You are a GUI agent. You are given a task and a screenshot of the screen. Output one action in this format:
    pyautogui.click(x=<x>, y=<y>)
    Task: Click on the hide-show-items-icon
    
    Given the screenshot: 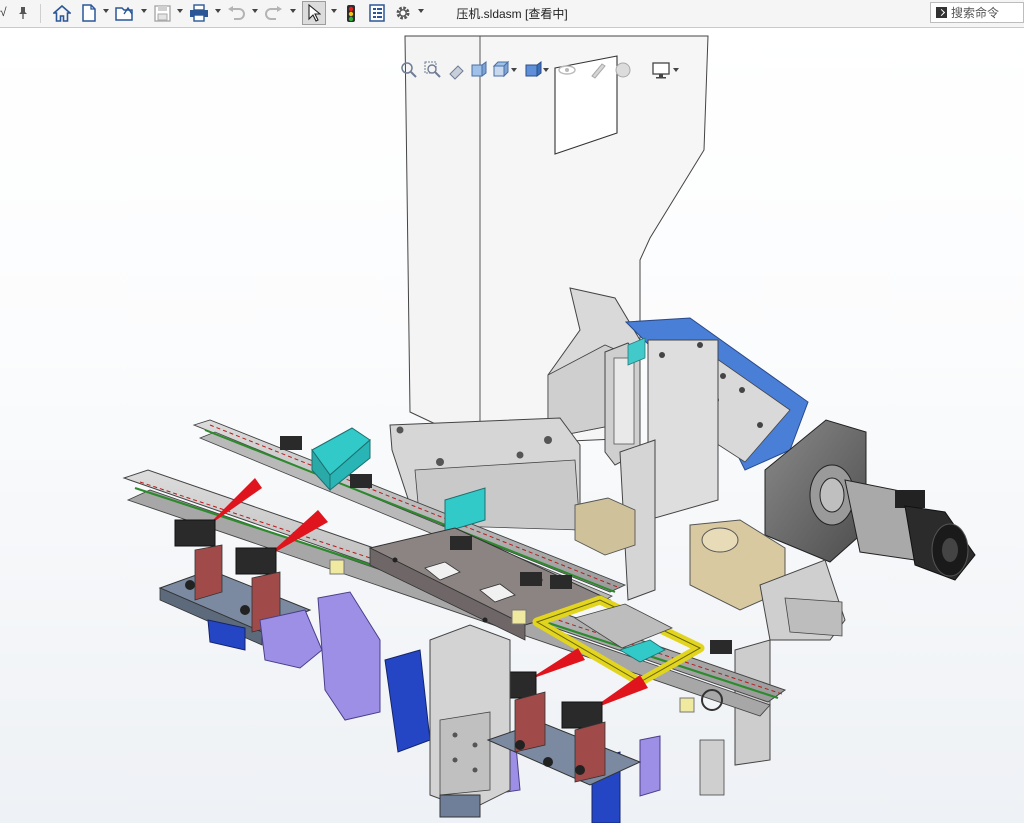 What is the action you would take?
    pyautogui.click(x=567, y=70)
    